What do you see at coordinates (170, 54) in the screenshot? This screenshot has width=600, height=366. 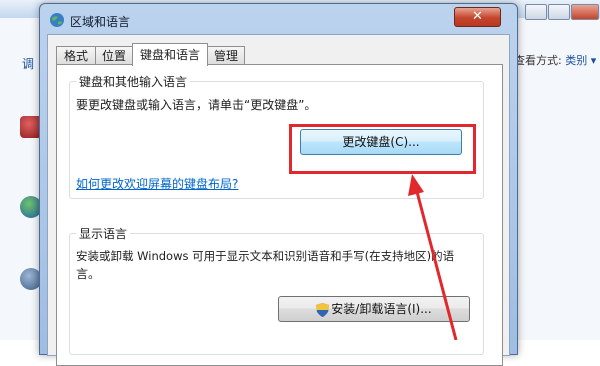 I see `tab-keyboards-languages: 键盘和语言` at bounding box center [170, 54].